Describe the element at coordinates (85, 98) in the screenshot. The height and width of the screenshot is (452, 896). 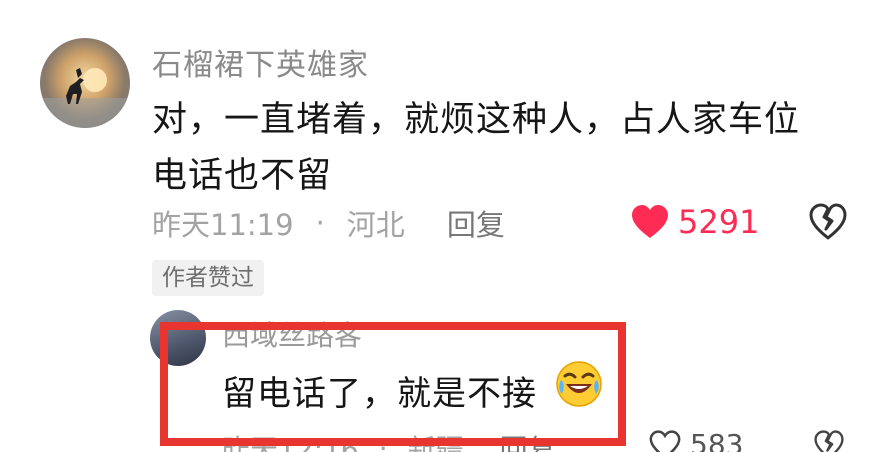
I see `avatar-sunset-horse-image` at that location.